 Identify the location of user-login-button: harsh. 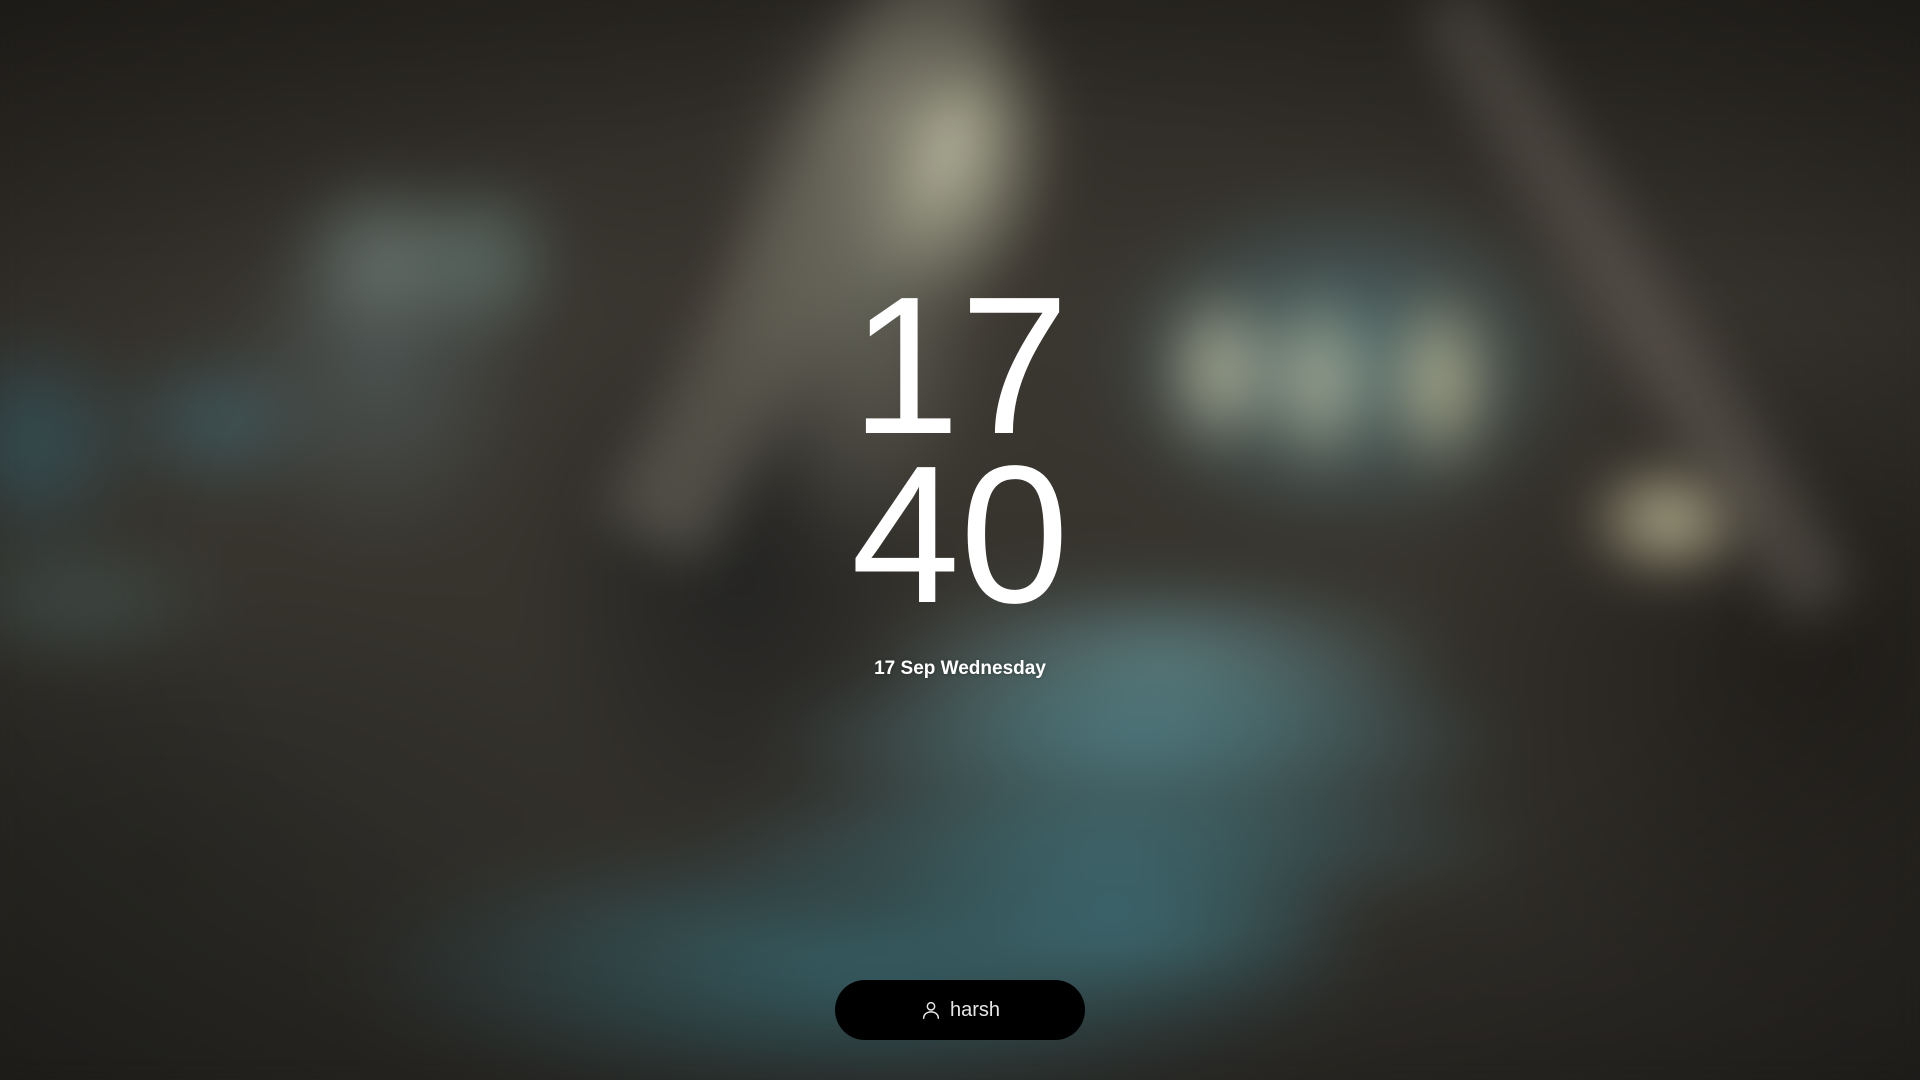
(960, 1010).